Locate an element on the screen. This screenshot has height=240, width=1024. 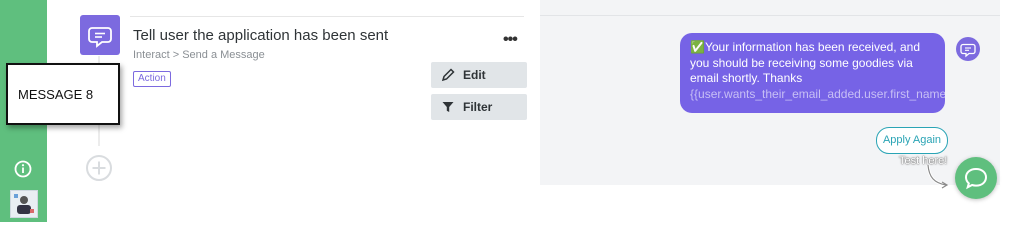
chat-bubble-icon is located at coordinates (976, 178).